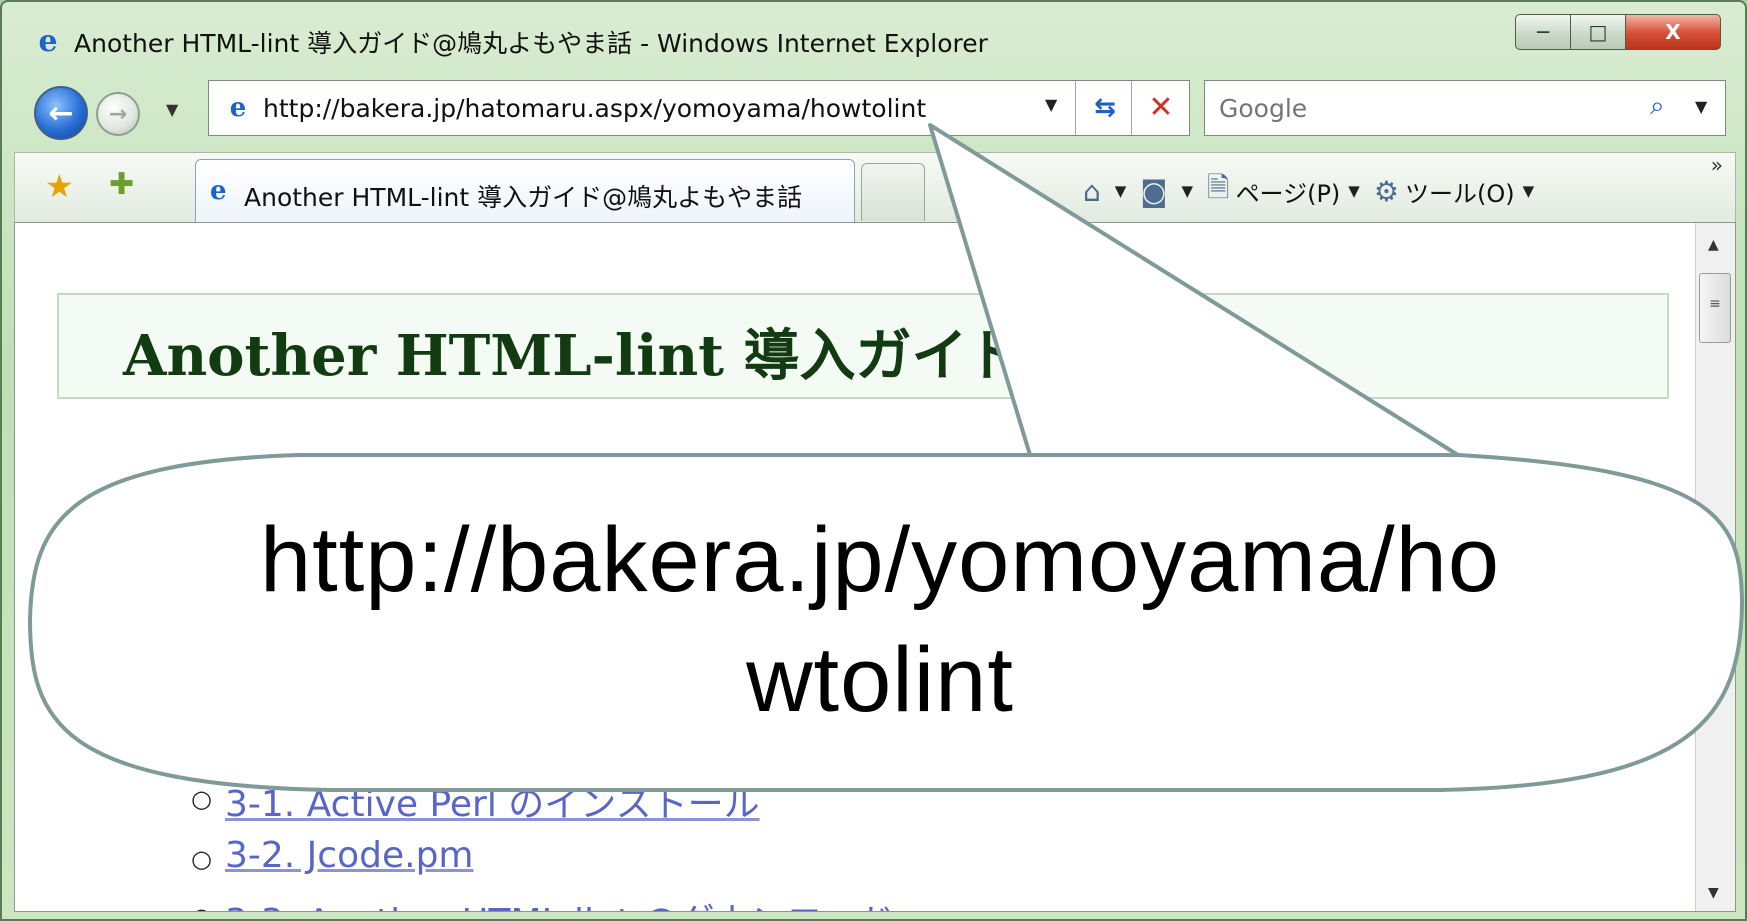 This screenshot has height=921, width=1747. I want to click on forward-button: →, so click(118, 114).